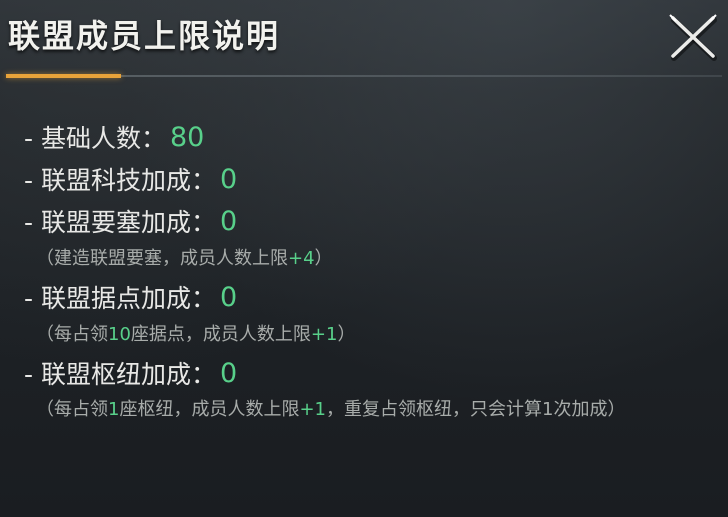  I want to click on fortress-note-text: （建造联盟要塞，成员人数上限, so click(162, 258).